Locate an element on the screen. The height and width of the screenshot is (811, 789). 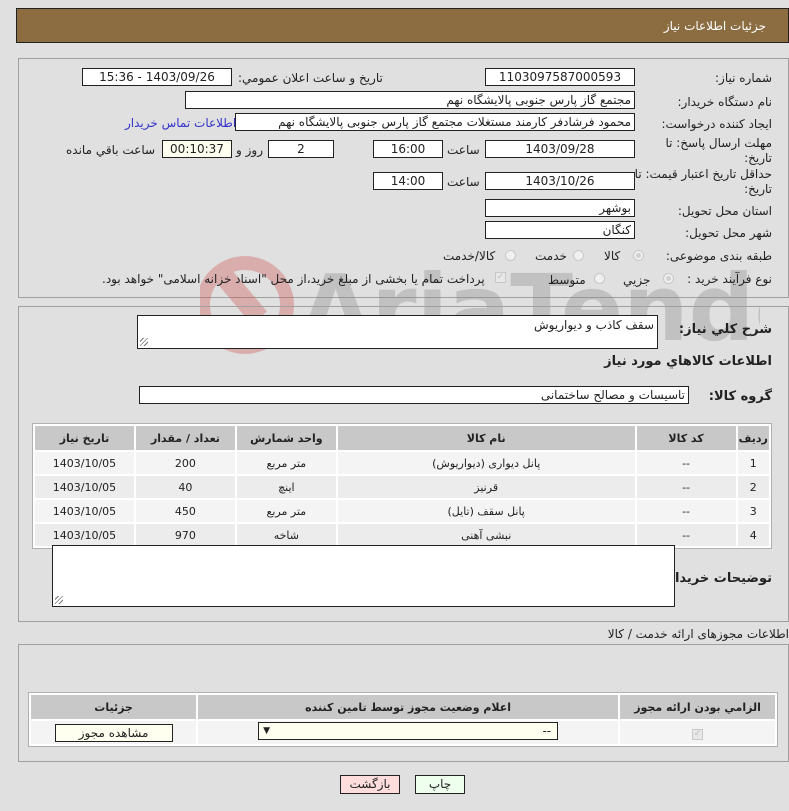
buyer-notes-label: توضیحات خریدار: is located at coordinates (717, 578).